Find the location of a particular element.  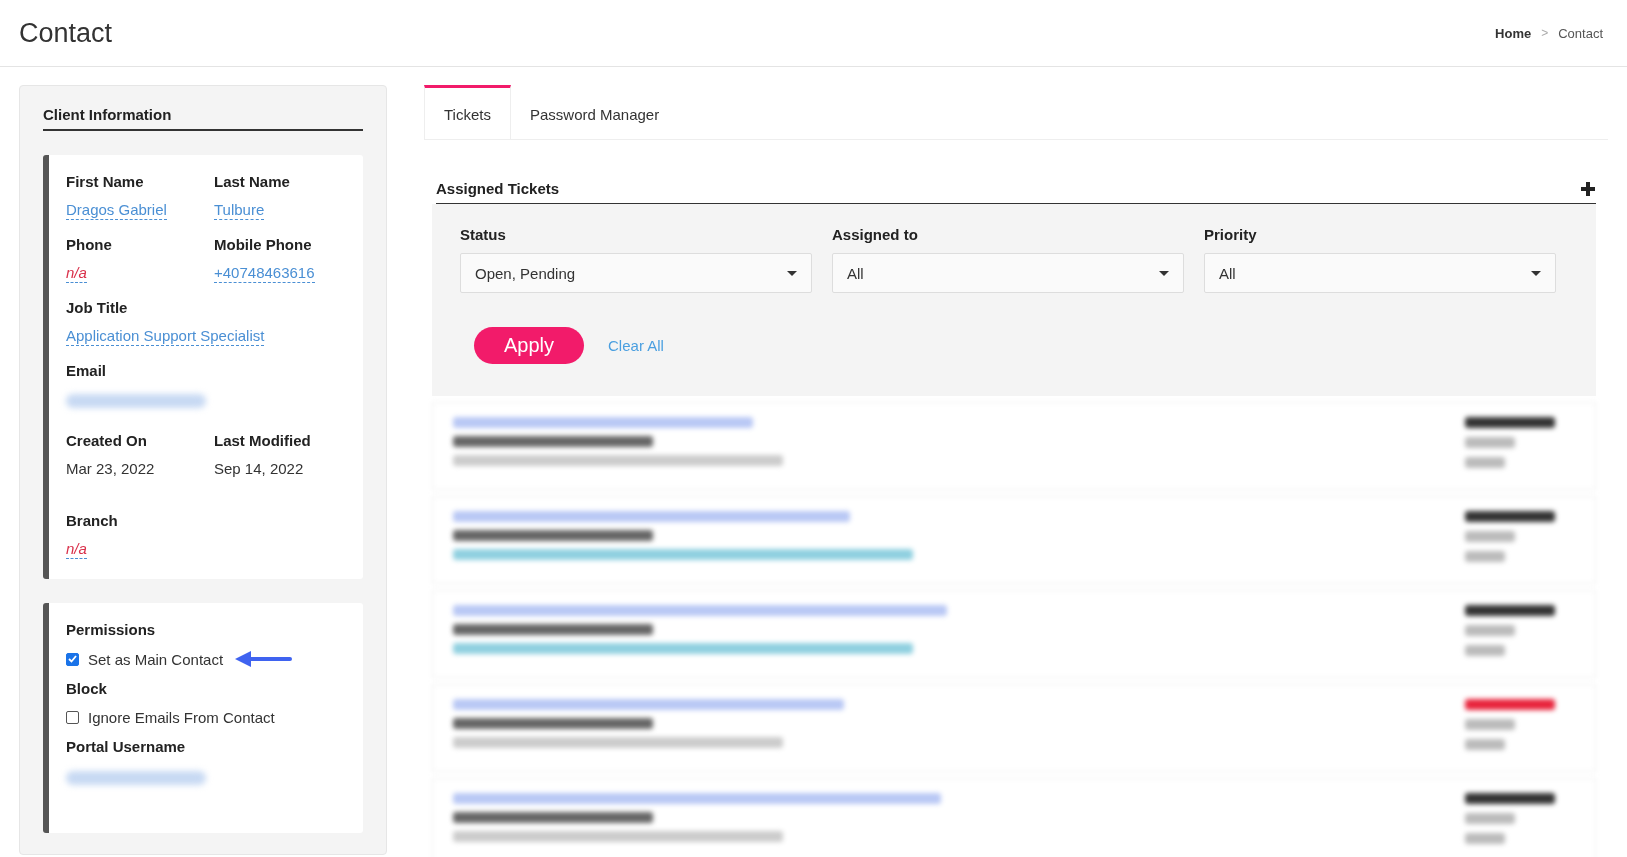

field-label: First Name is located at coordinates (105, 181).